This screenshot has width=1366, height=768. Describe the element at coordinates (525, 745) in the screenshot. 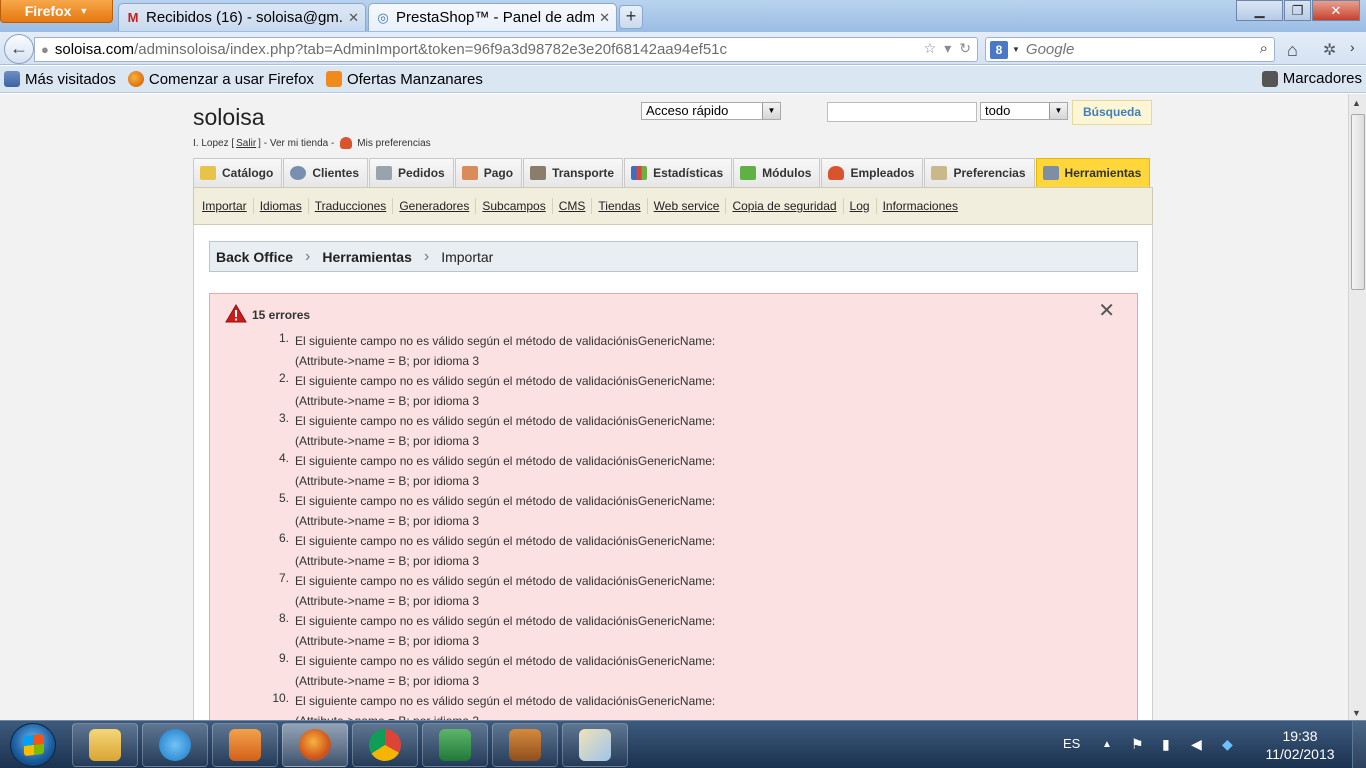

I see `taskbar-app-film` at that location.